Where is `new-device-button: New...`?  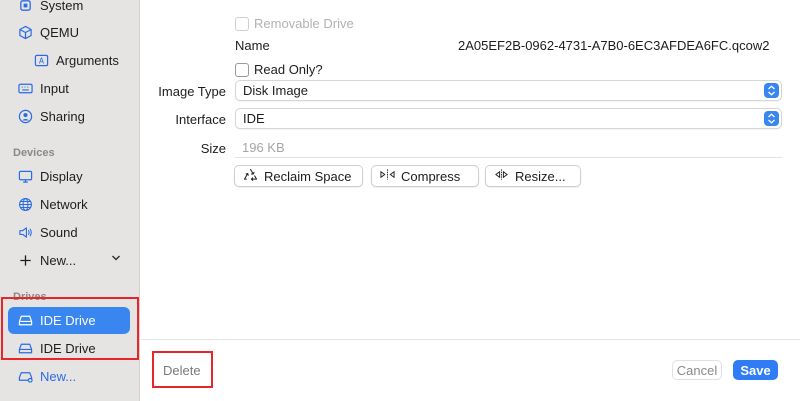 new-device-button: New... is located at coordinates (69, 260).